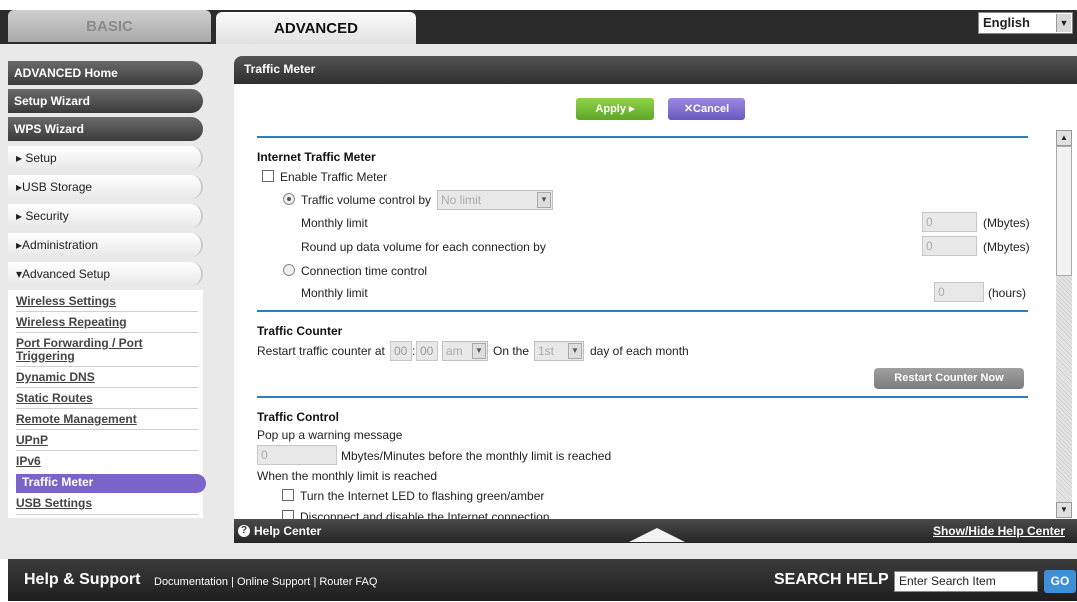  What do you see at coordinates (348, 582) in the screenshot?
I see `router-faq-link: Router FAQ` at bounding box center [348, 582].